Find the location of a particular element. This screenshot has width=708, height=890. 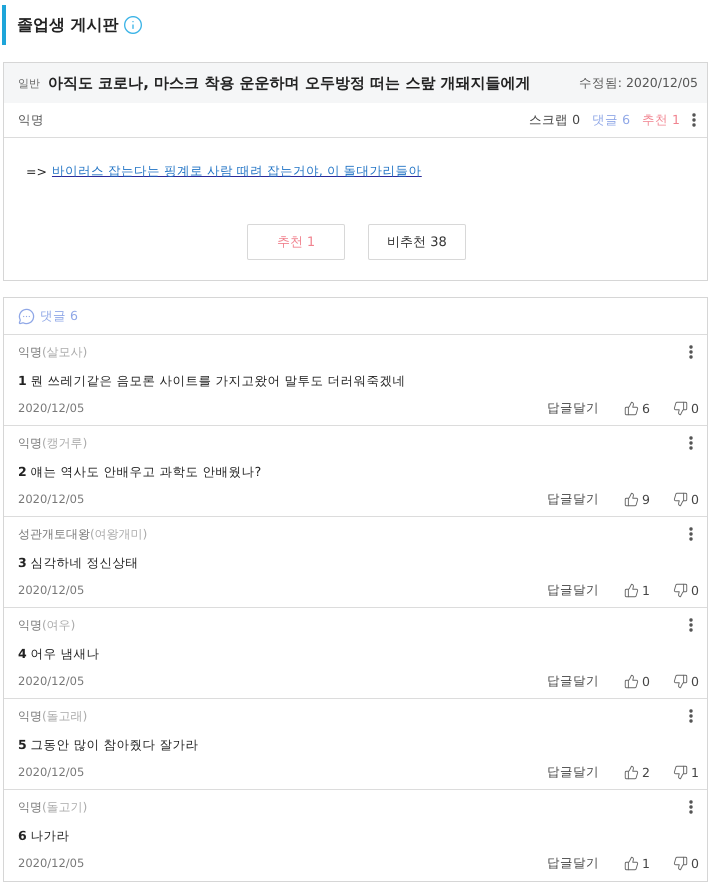

edited-date: 수정됨: 2020/12/05 is located at coordinates (638, 83).